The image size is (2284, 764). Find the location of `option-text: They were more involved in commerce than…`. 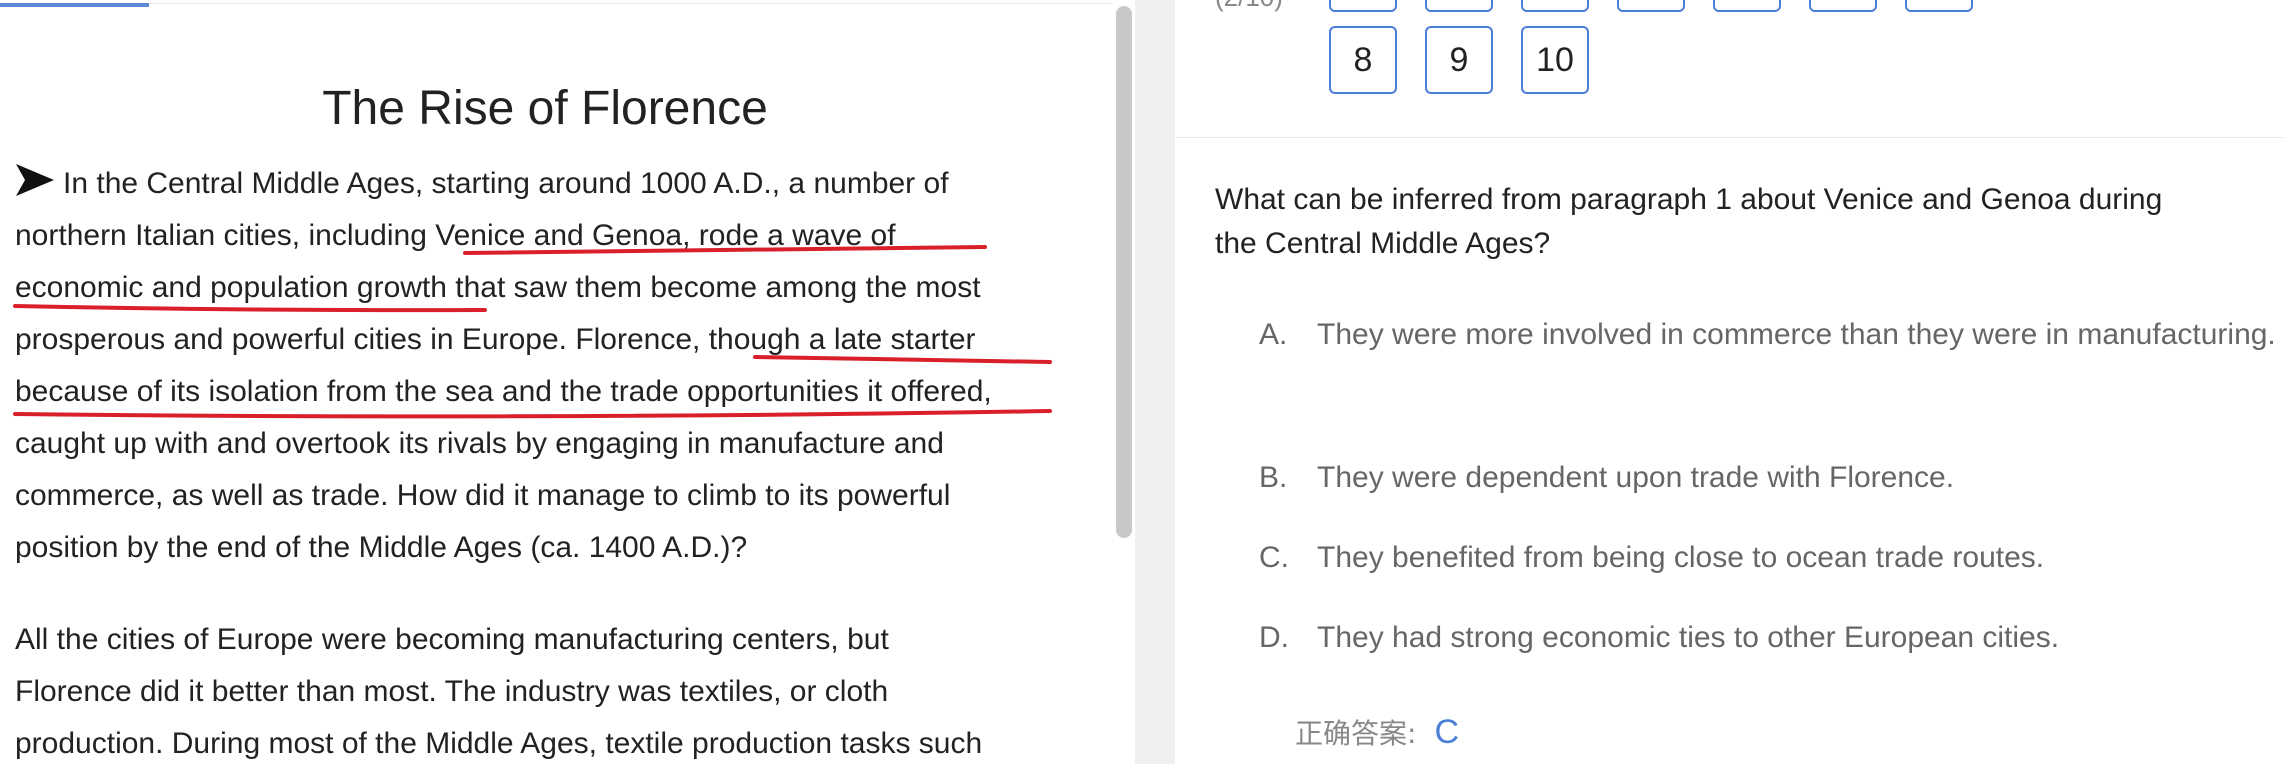

option-text: They were more involved in commerce than… is located at coordinates (1796, 334).